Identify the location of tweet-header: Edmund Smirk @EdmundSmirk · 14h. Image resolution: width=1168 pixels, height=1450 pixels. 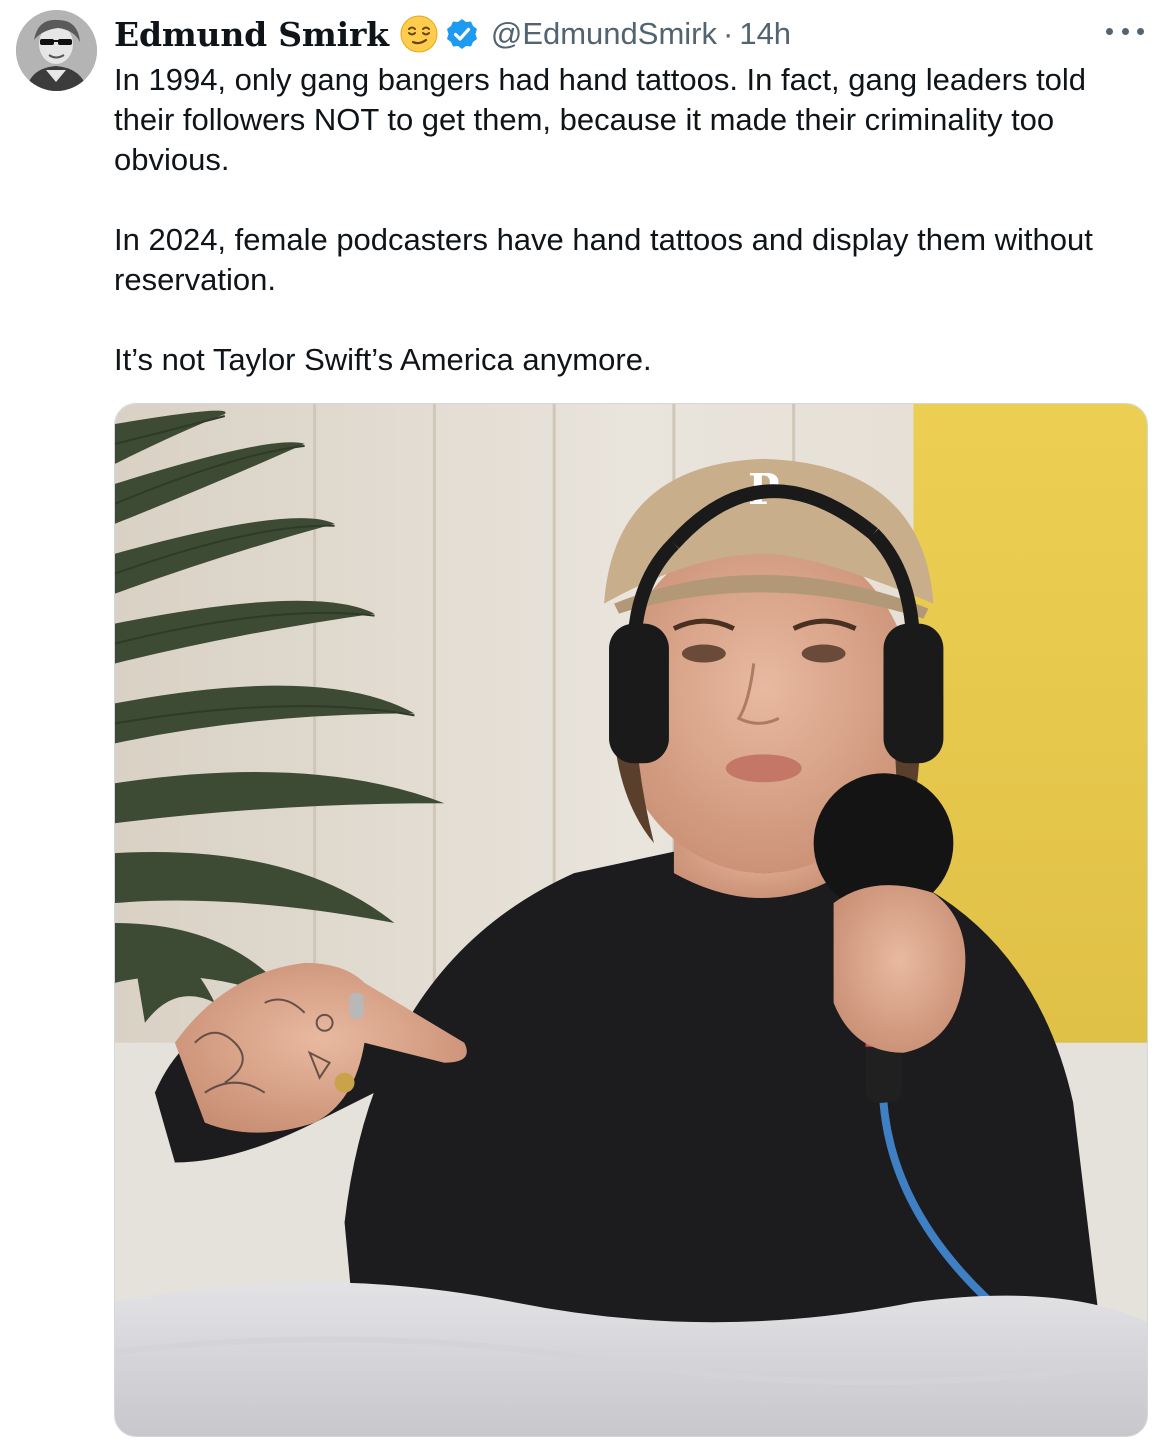
(452, 34).